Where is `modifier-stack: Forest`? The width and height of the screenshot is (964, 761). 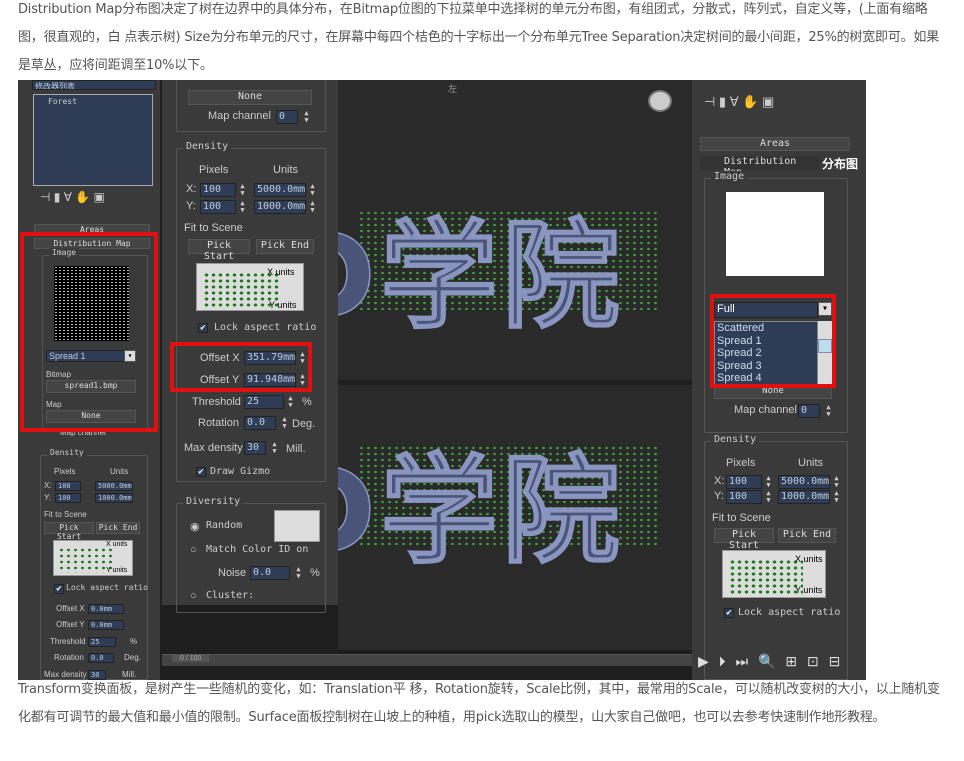
modifier-stack: Forest is located at coordinates (93, 140).